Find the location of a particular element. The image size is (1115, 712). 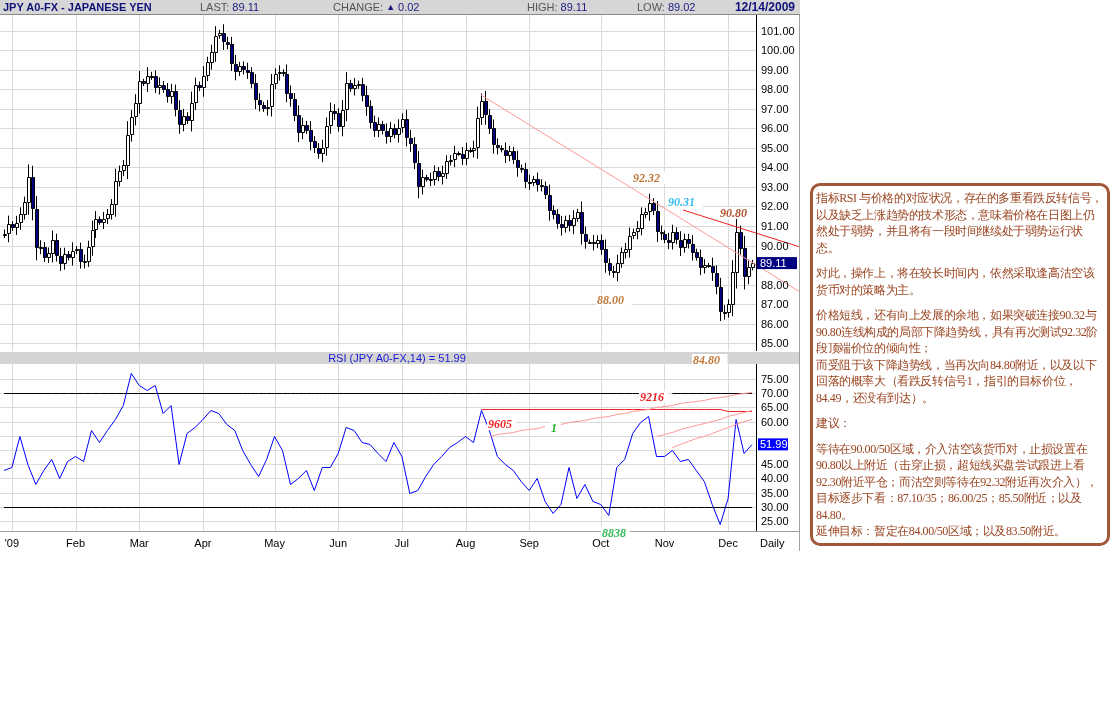

month-label: '09 is located at coordinates (12, 543).